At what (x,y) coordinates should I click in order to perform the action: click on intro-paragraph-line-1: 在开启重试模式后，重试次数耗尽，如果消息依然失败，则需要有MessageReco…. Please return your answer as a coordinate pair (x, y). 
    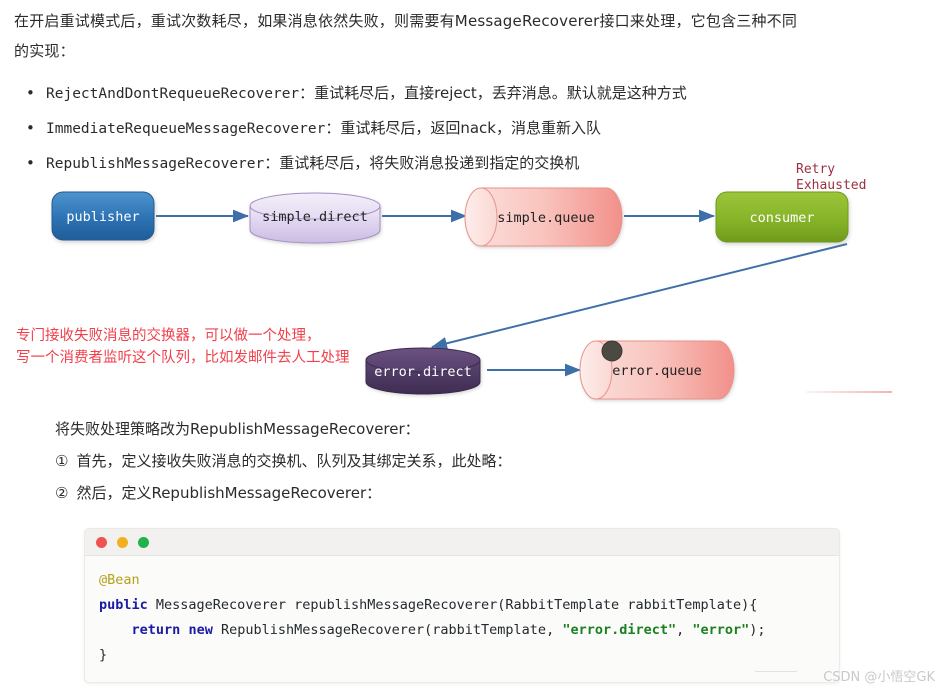
    Looking at the image, I should click on (474, 21).